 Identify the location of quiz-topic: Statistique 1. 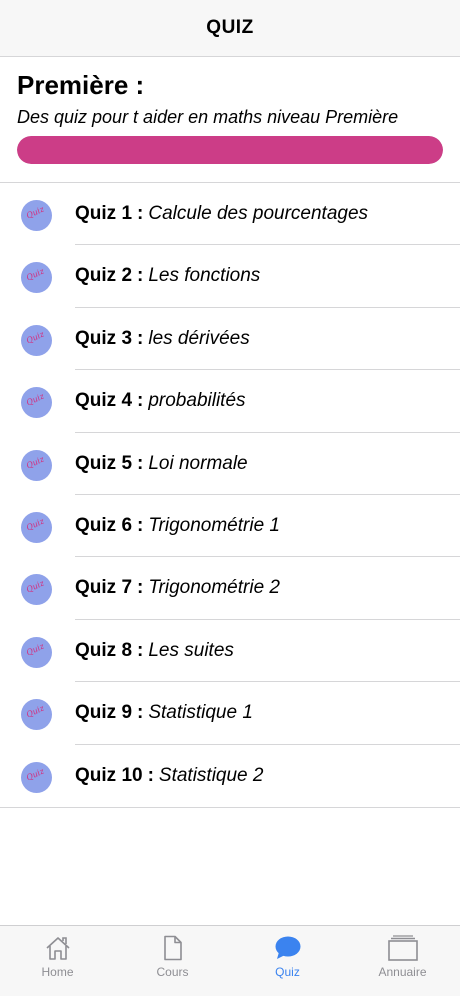
(200, 713).